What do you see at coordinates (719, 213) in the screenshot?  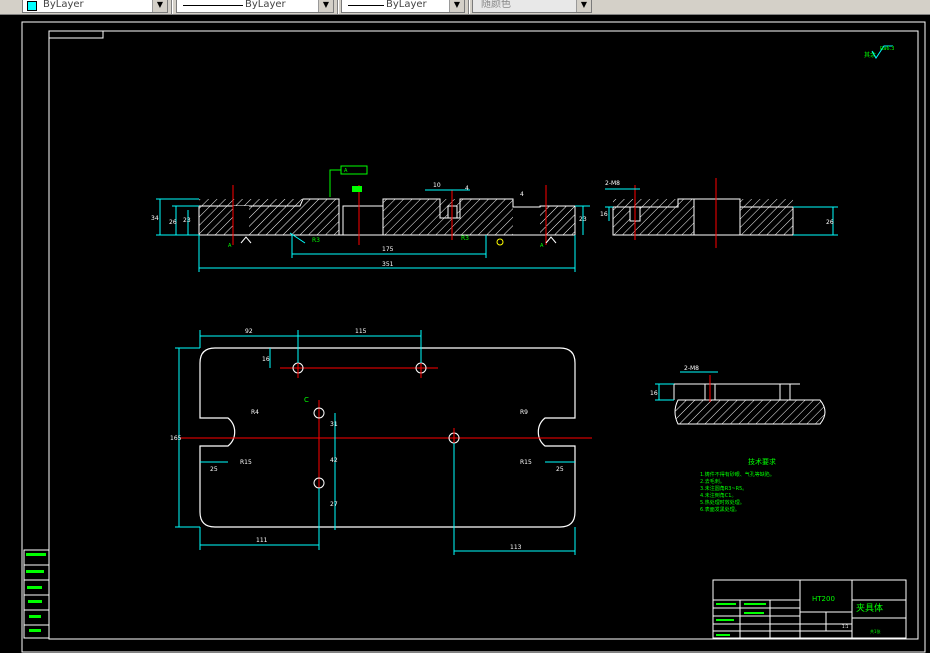 I see `side-section-view: 2-M8 16 26` at bounding box center [719, 213].